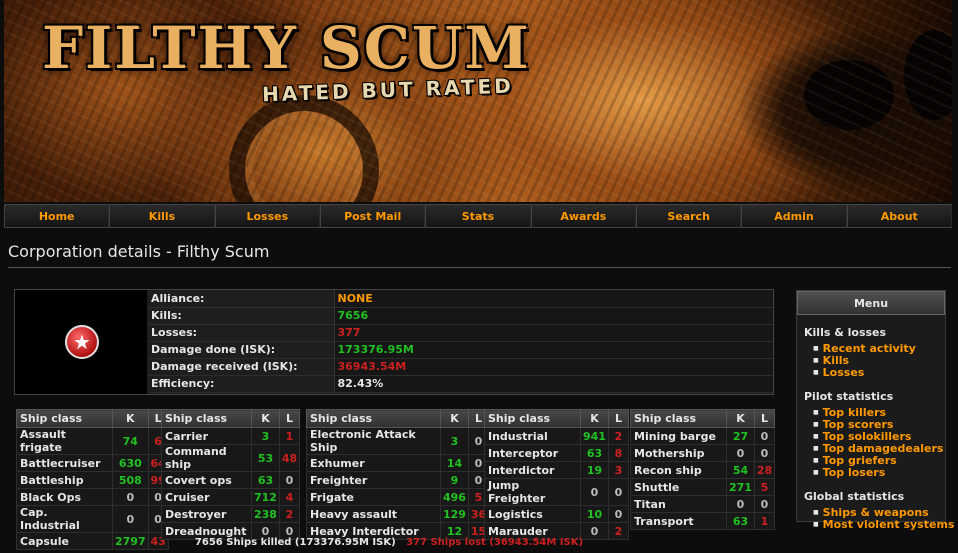  Describe the element at coordinates (241, 367) in the screenshot. I see `info-label: Damage received (ISK):` at that location.